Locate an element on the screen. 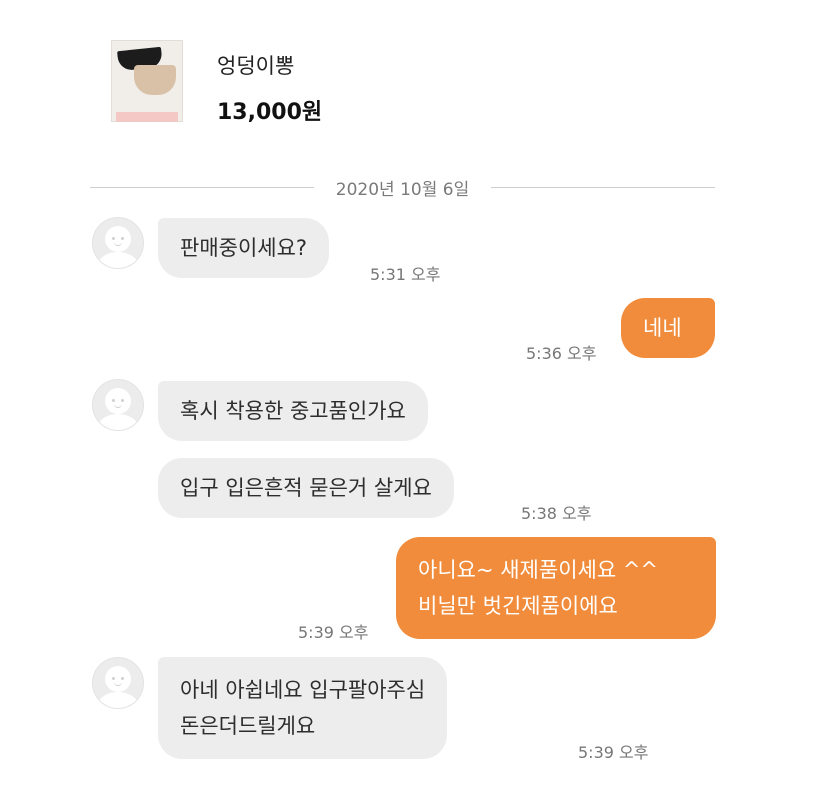 This screenshot has height=807, width=828. message-bubble-incoming: 입구 입은흔적 묻은거 살게요 is located at coordinates (306, 488).